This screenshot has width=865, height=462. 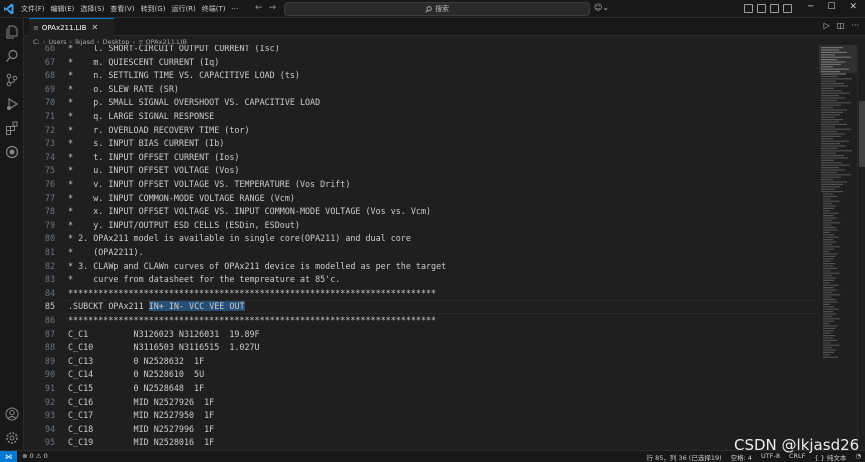 What do you see at coordinates (421, 63) in the screenshot?
I see `code-line: 67 * m. QUIESCENT CURRENT (Iq)` at bounding box center [421, 63].